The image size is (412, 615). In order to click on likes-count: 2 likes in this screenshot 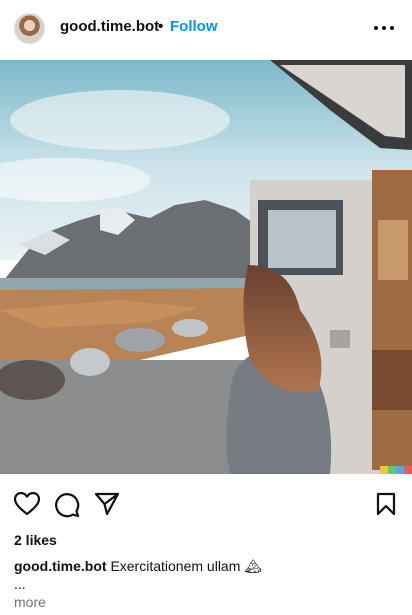, I will do `click(35, 540)`.